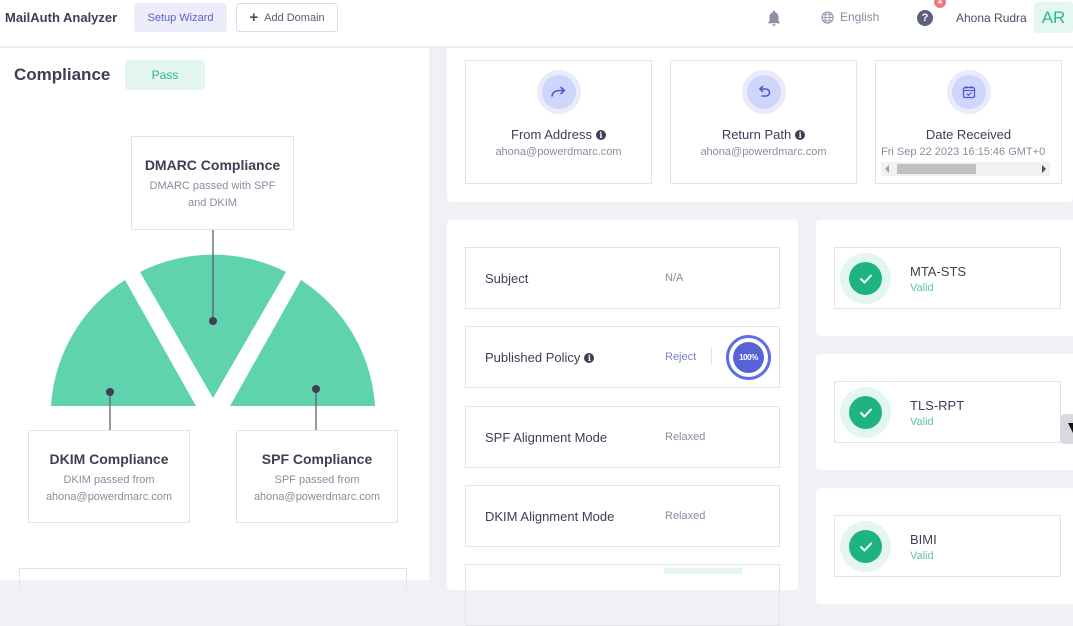  What do you see at coordinates (622, 437) in the screenshot?
I see `detail-row-spf-alignment: SPF Alignment Mode Relaxed` at bounding box center [622, 437].